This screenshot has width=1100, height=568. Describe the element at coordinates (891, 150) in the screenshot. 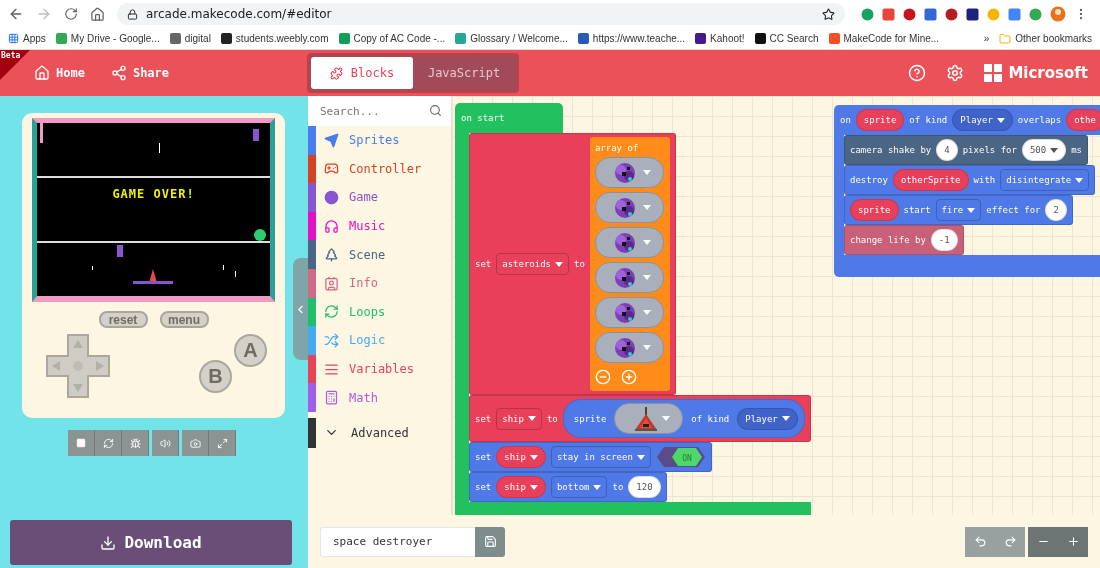

I see `block-label: camera shake by` at that location.